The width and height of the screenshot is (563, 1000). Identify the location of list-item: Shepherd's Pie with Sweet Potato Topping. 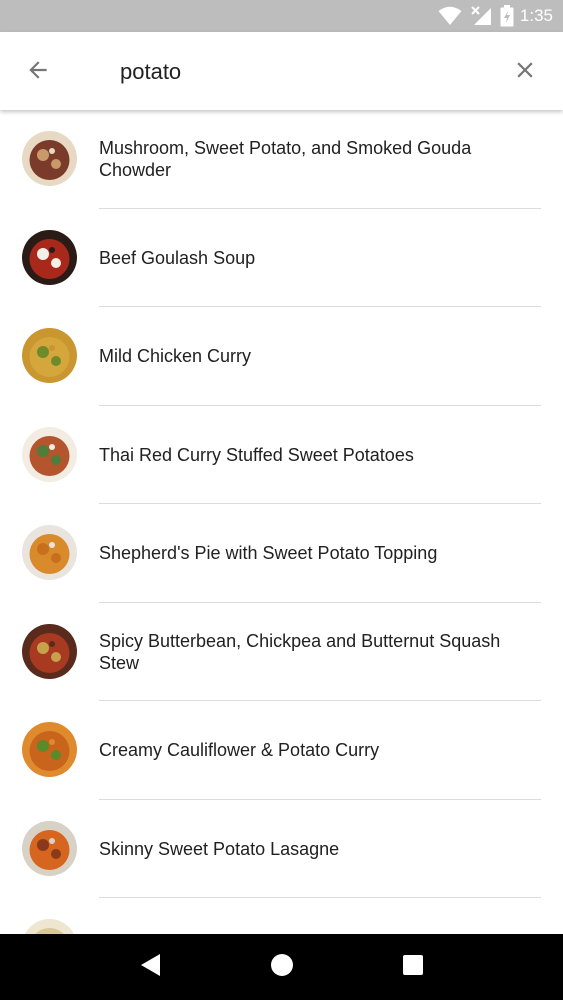
(281, 553).